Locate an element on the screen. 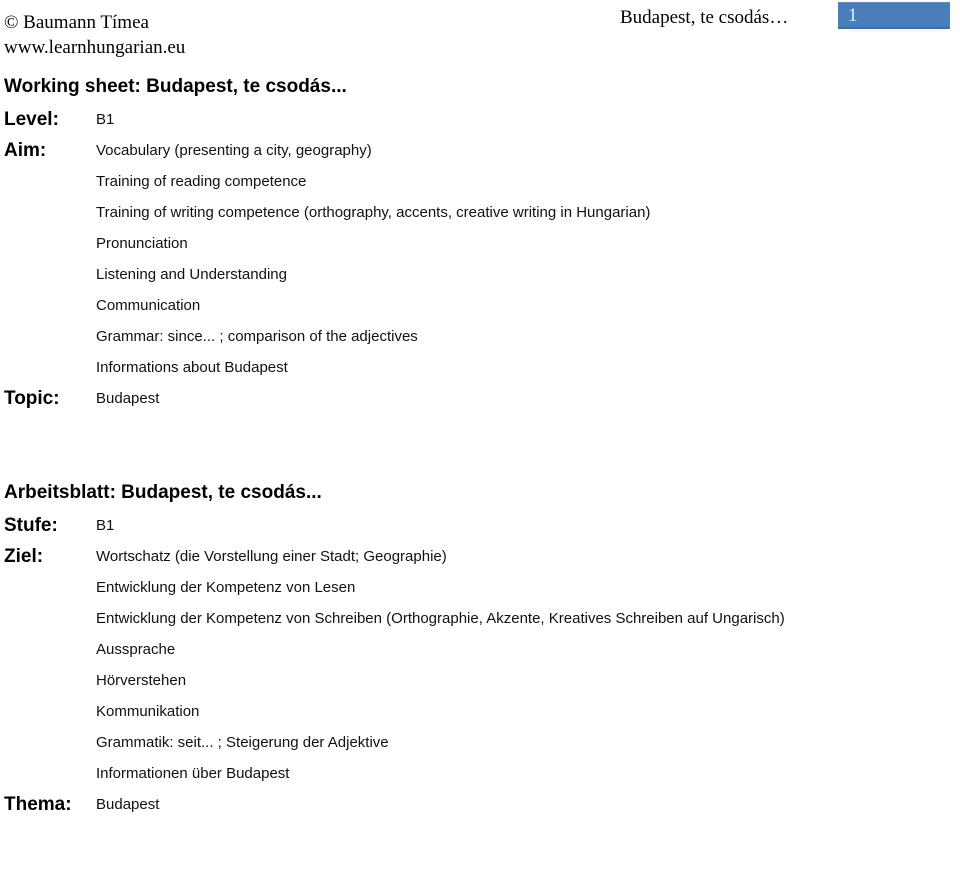 Image resolution: width=960 pixels, height=877 pixels. field-values-stufe: B1 is located at coordinates (528, 525).